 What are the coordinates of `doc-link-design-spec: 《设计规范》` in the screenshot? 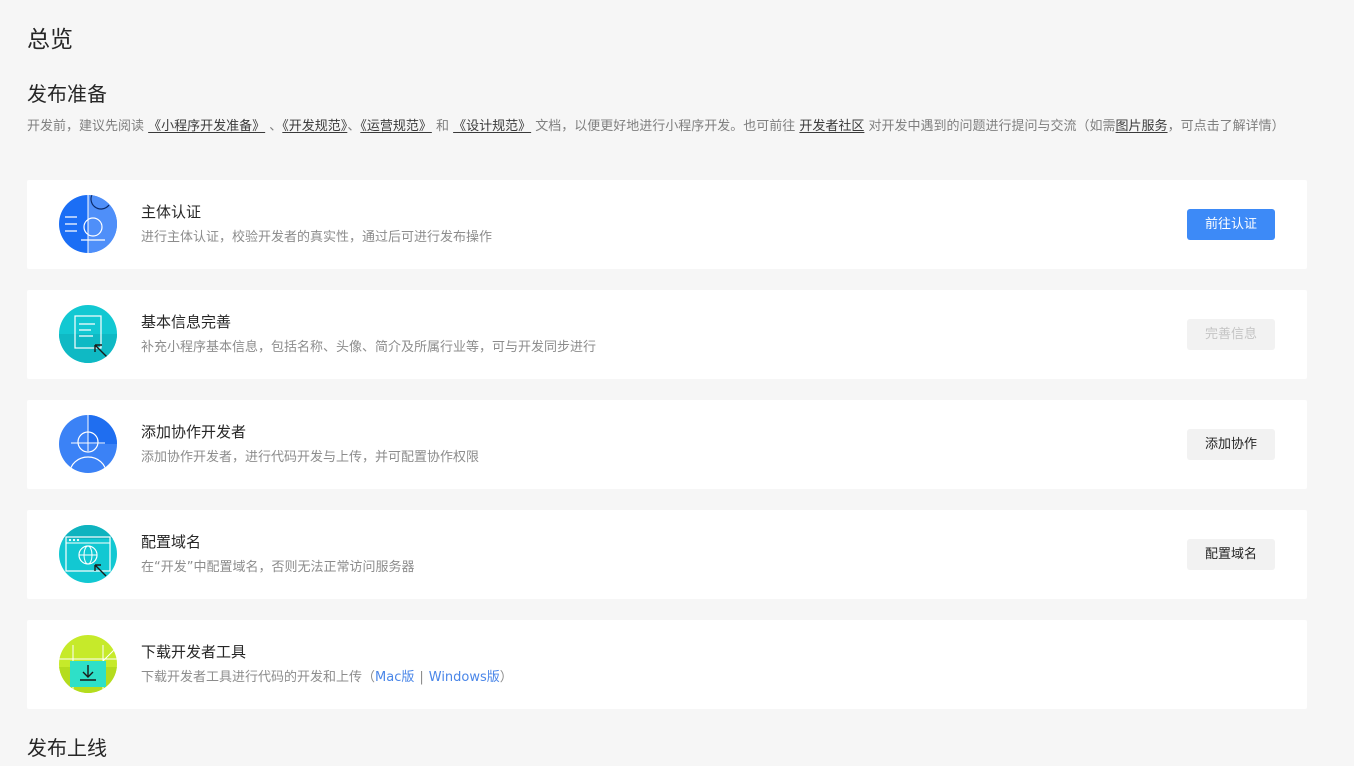 It's located at (492, 126).